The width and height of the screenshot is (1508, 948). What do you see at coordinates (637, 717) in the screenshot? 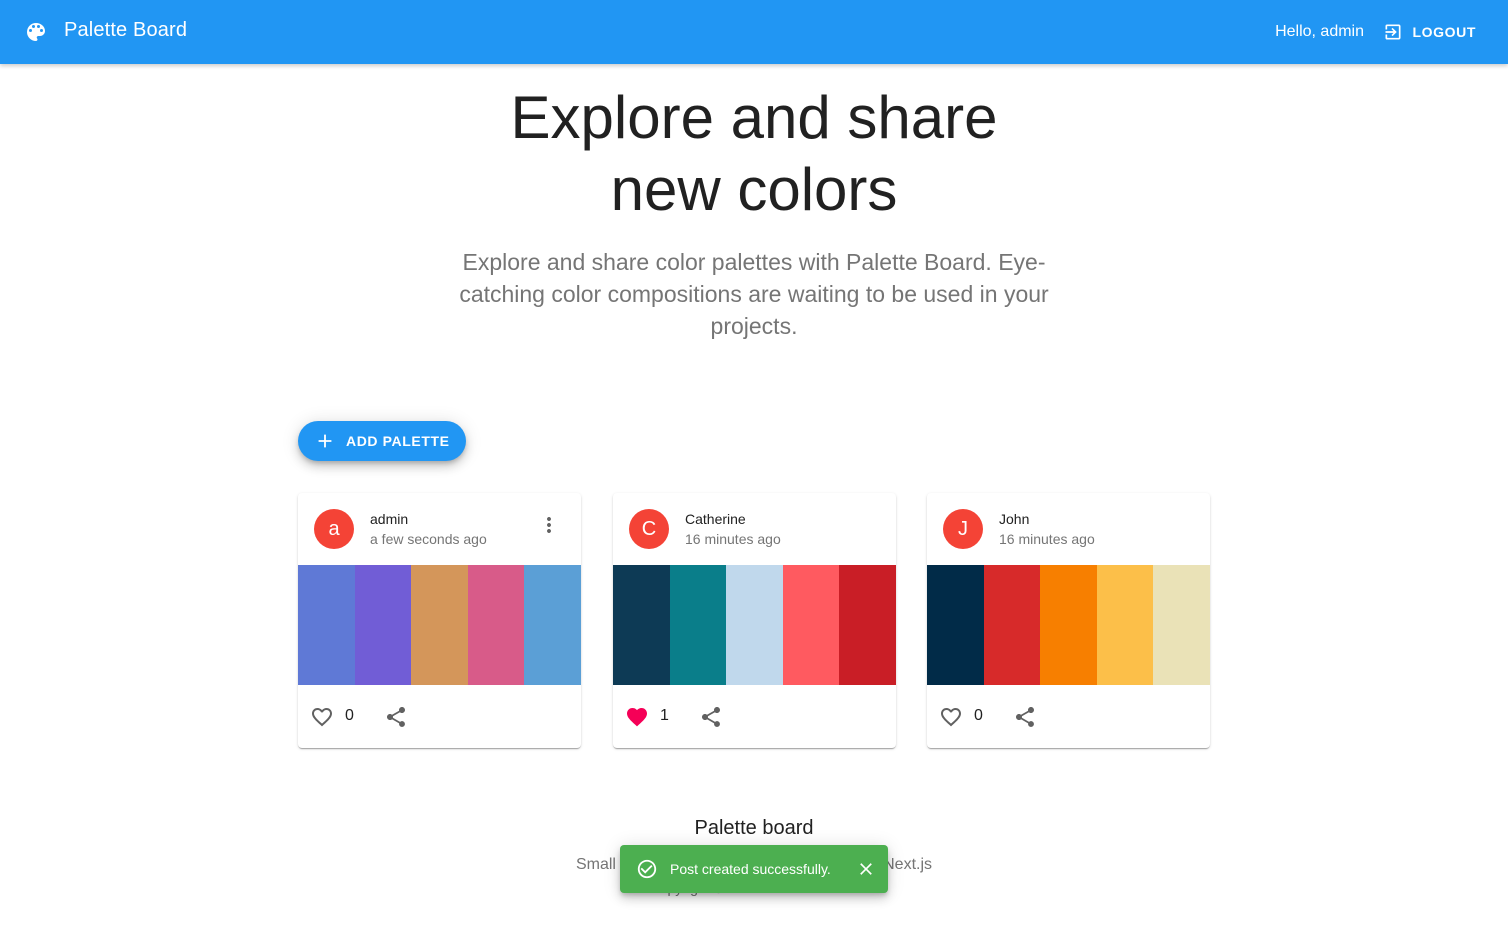
I see `heart-filled-icon` at bounding box center [637, 717].